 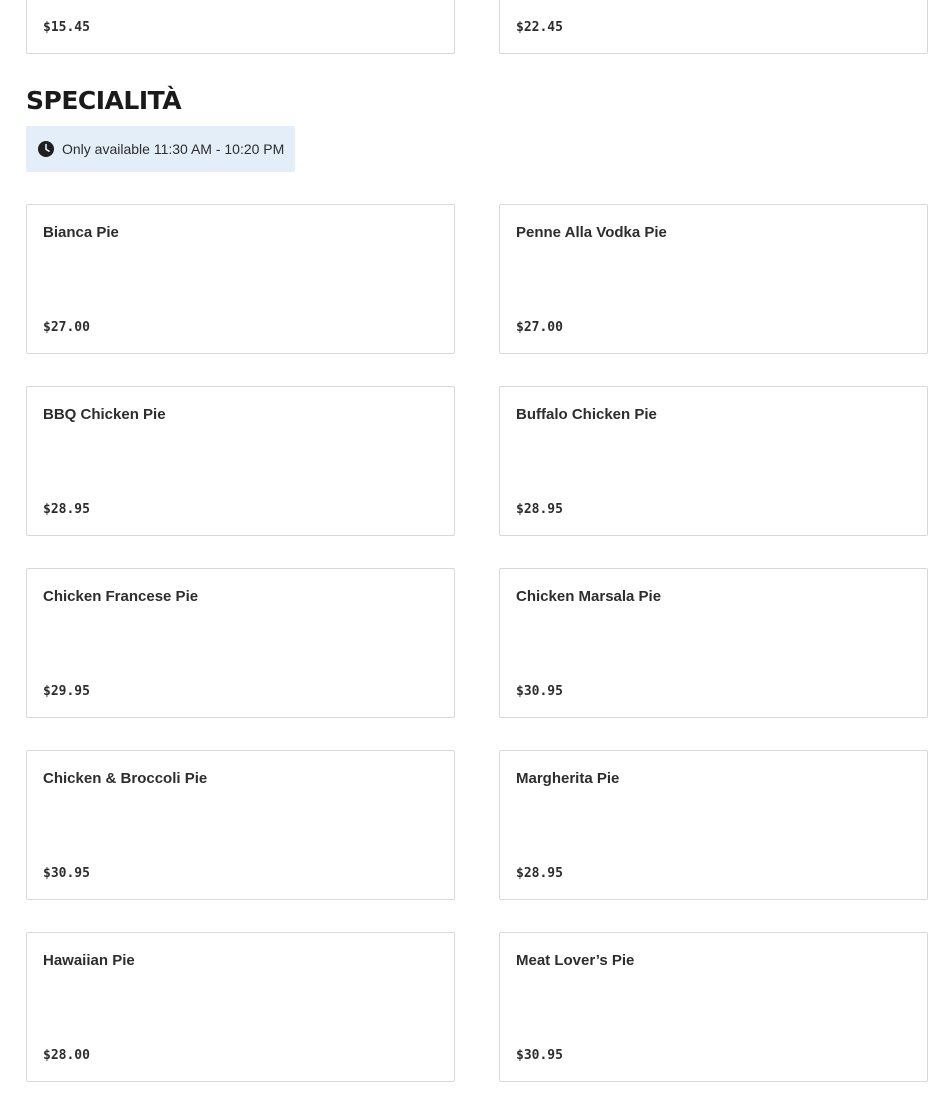 What do you see at coordinates (713, 27) in the screenshot?
I see `menu-item-card: $22.45` at bounding box center [713, 27].